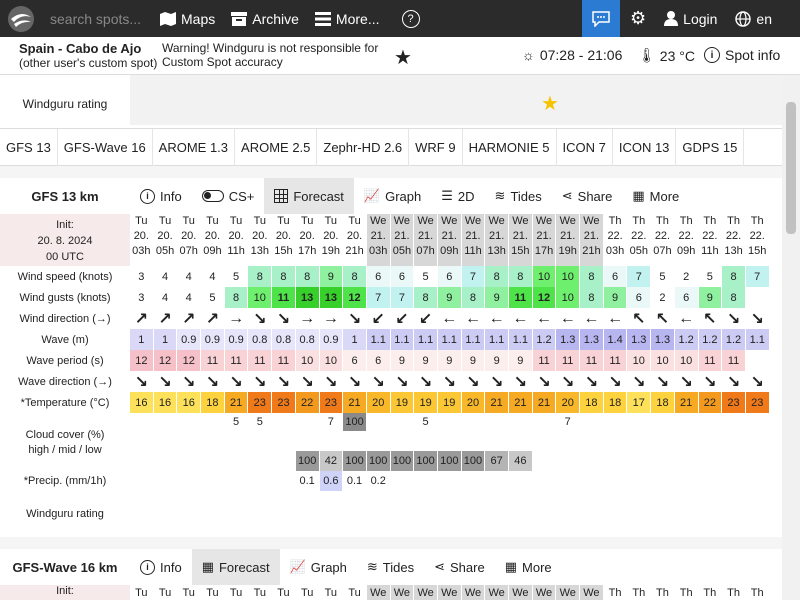 The image size is (800, 600). Describe the element at coordinates (105, 147) in the screenshot. I see `model-tab: GFS-Wave 16` at that location.